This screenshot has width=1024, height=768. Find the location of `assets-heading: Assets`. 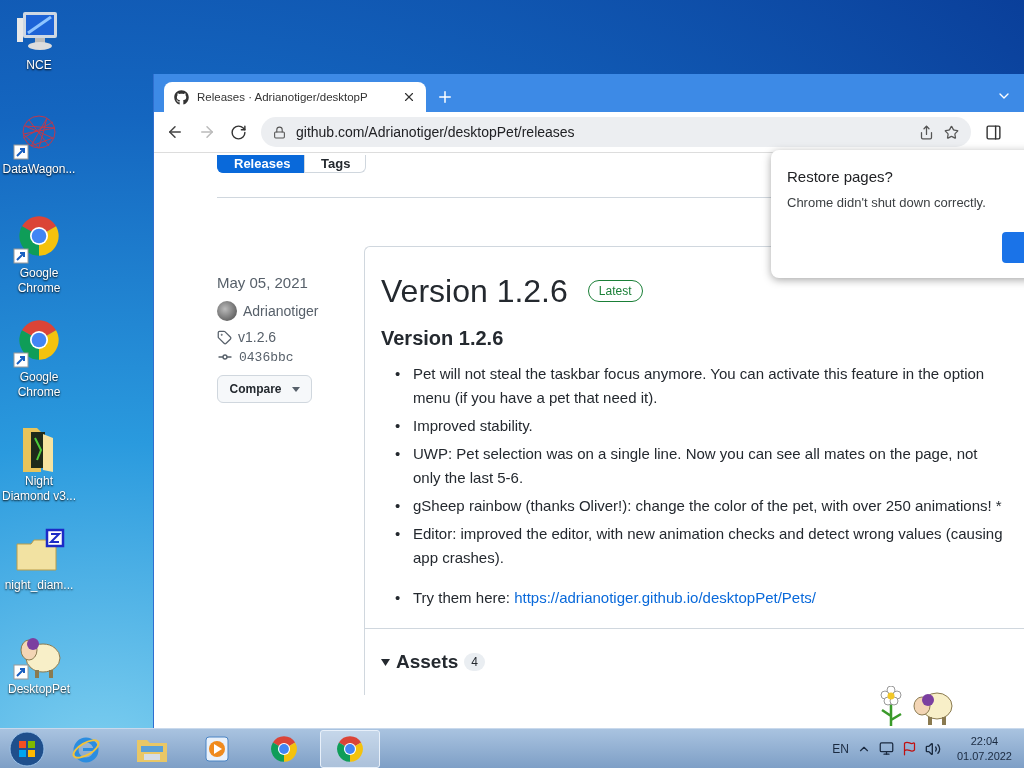

assets-heading: Assets is located at coordinates (427, 662).